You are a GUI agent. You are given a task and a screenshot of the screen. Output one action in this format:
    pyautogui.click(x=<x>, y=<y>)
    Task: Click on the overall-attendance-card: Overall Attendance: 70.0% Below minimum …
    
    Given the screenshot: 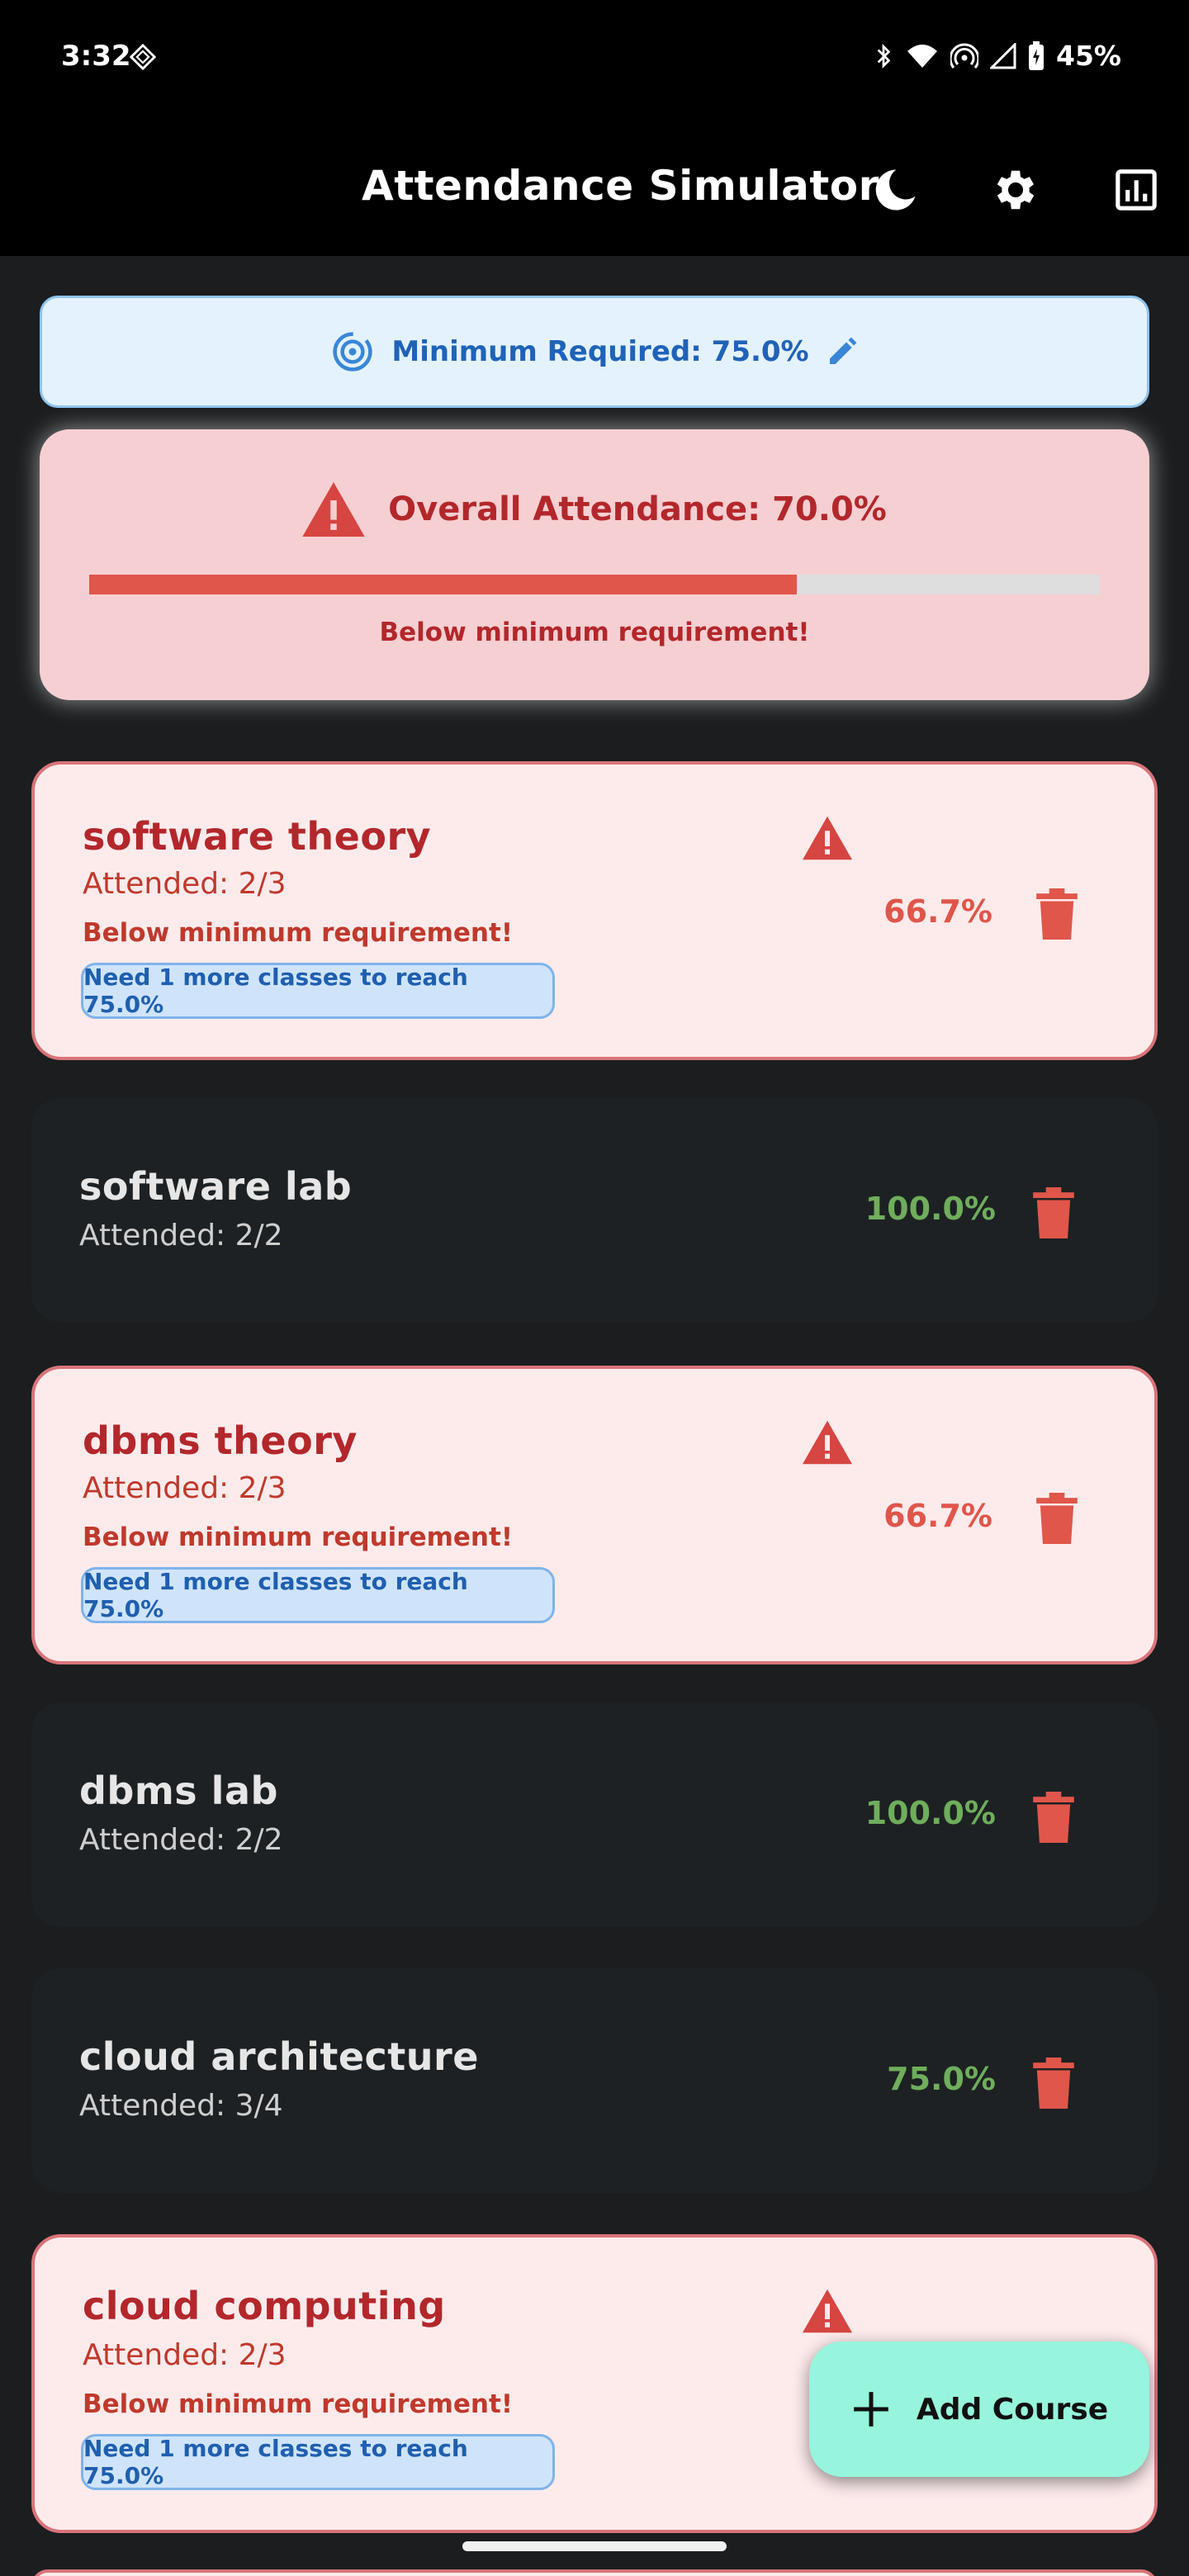 What is the action you would take?
    pyautogui.click(x=594, y=564)
    